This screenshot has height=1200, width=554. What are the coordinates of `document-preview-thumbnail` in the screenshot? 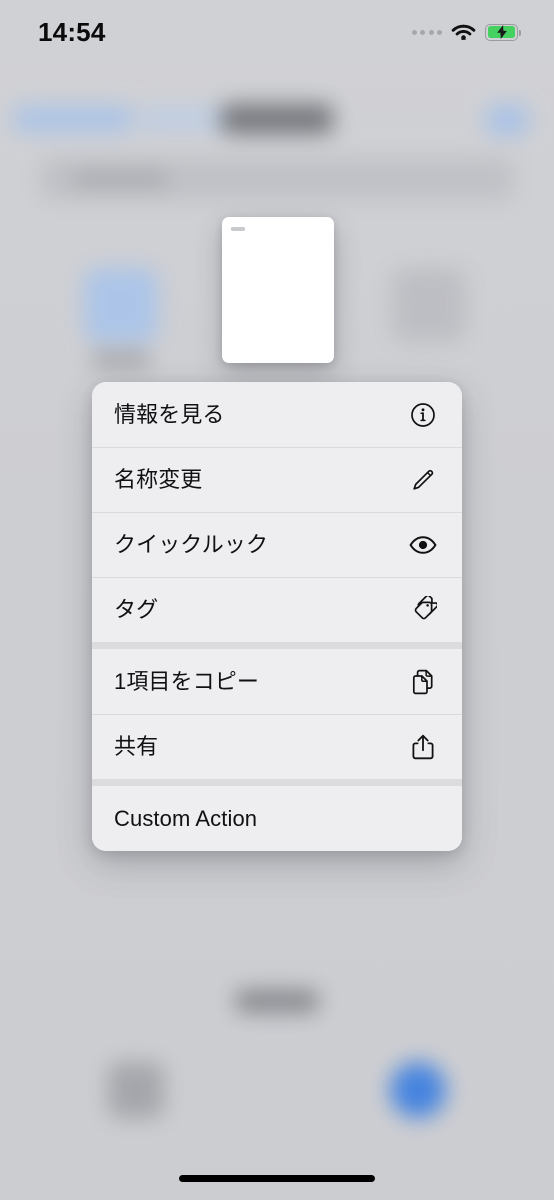 It's located at (278, 290).